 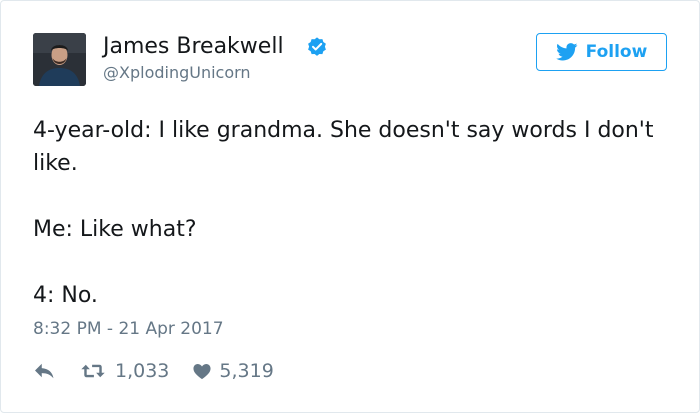 I want to click on reply-button, so click(x=44, y=371).